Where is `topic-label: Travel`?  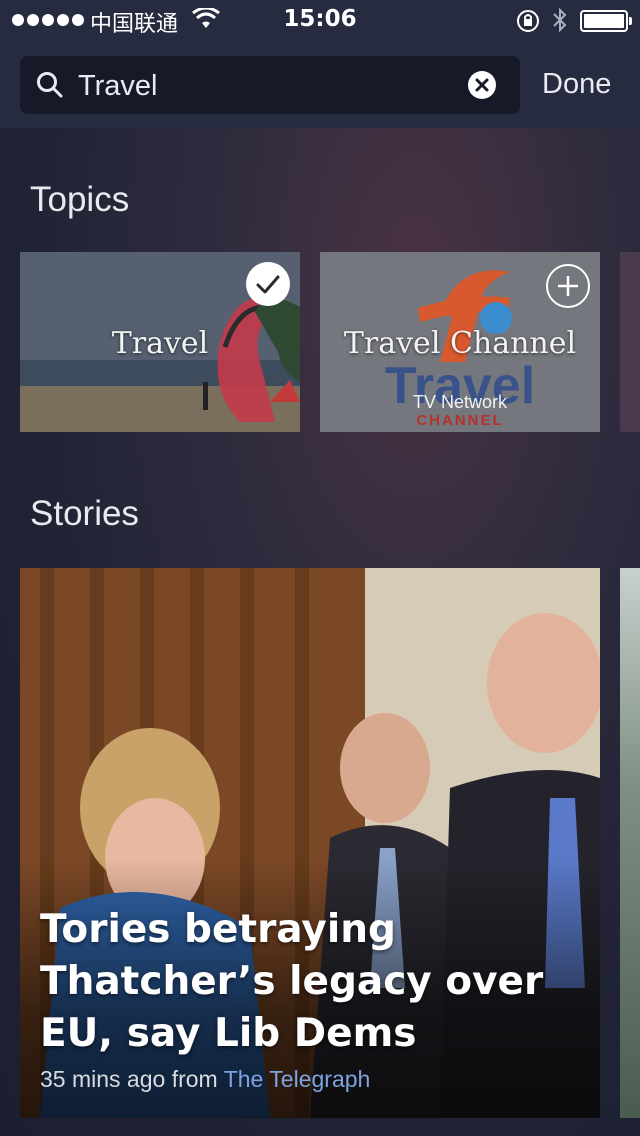 topic-label: Travel is located at coordinates (160, 343).